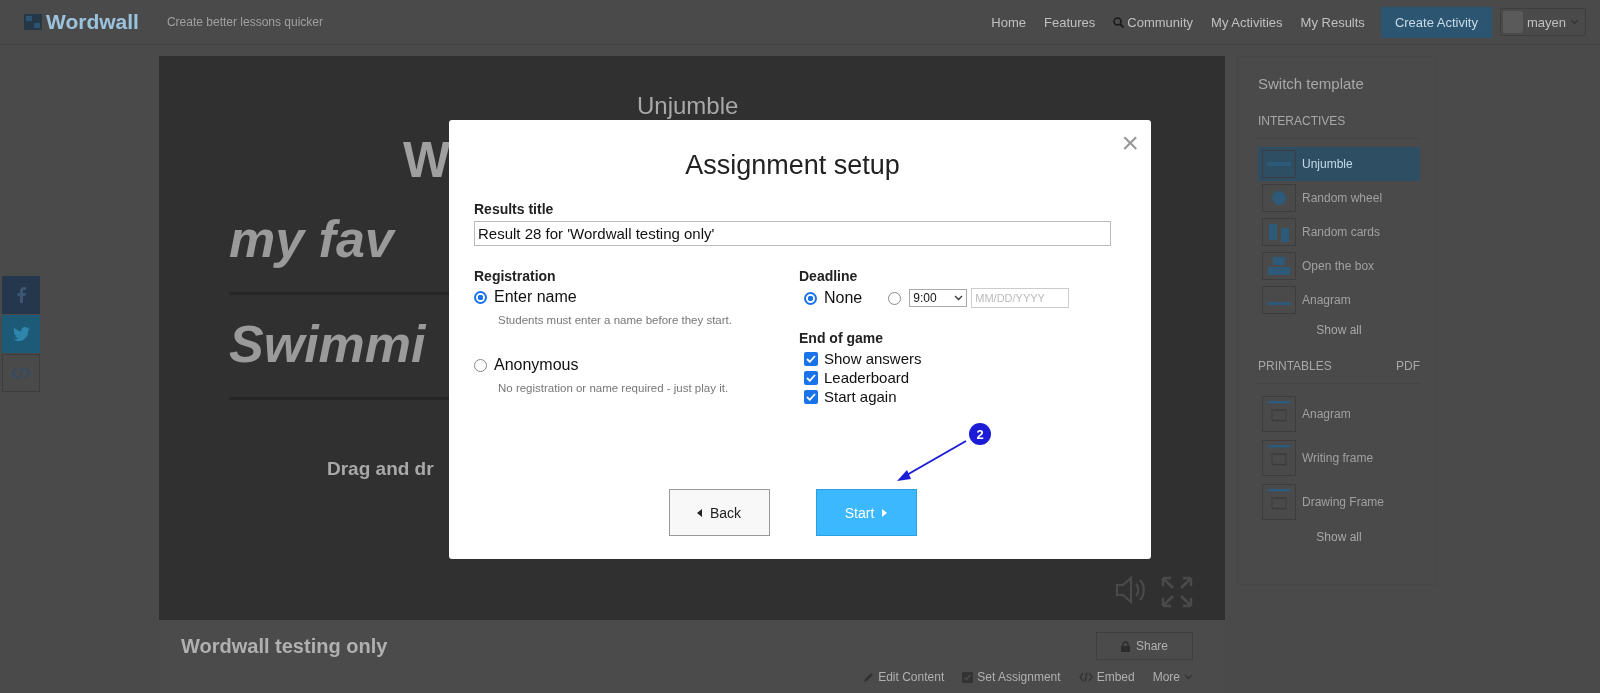 The width and height of the screenshot is (1600, 693). What do you see at coordinates (829, 276) in the screenshot?
I see `section-label: Deadline` at bounding box center [829, 276].